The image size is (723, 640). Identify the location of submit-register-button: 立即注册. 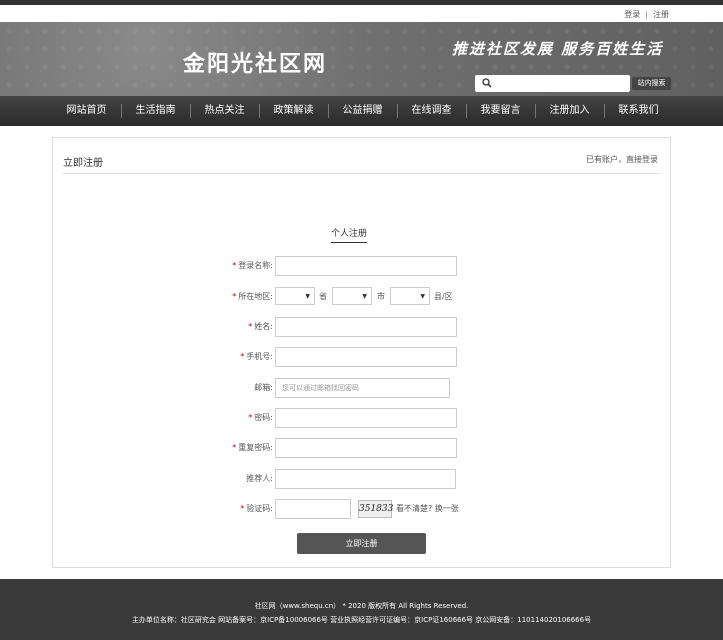
(361, 543).